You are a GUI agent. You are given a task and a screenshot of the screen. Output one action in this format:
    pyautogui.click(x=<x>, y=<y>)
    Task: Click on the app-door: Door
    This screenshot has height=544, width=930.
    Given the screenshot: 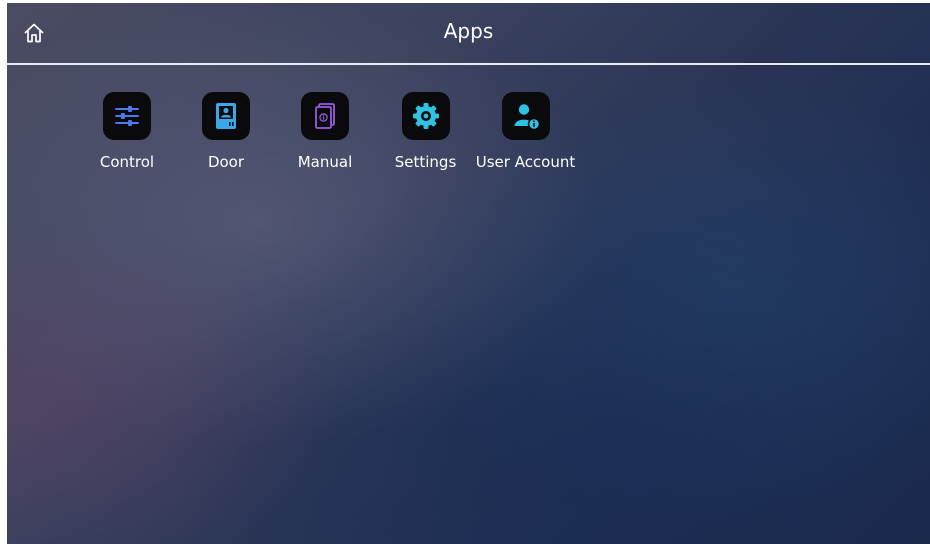 What is the action you would take?
    pyautogui.click(x=226, y=131)
    